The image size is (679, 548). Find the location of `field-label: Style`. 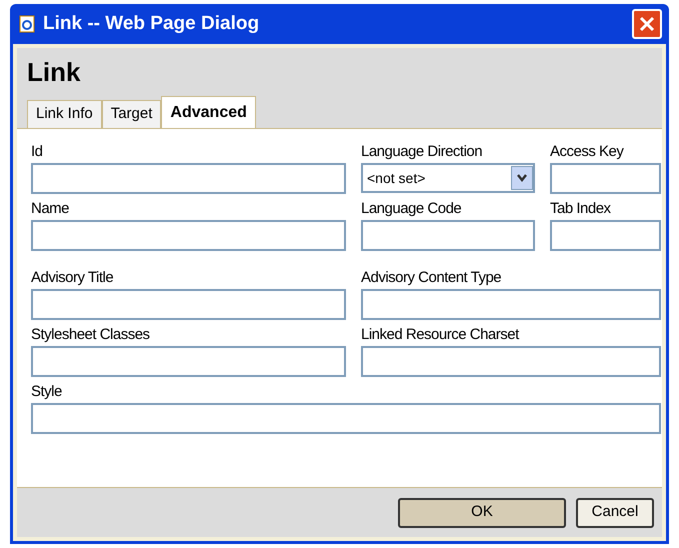

field-label: Style is located at coordinates (47, 392).